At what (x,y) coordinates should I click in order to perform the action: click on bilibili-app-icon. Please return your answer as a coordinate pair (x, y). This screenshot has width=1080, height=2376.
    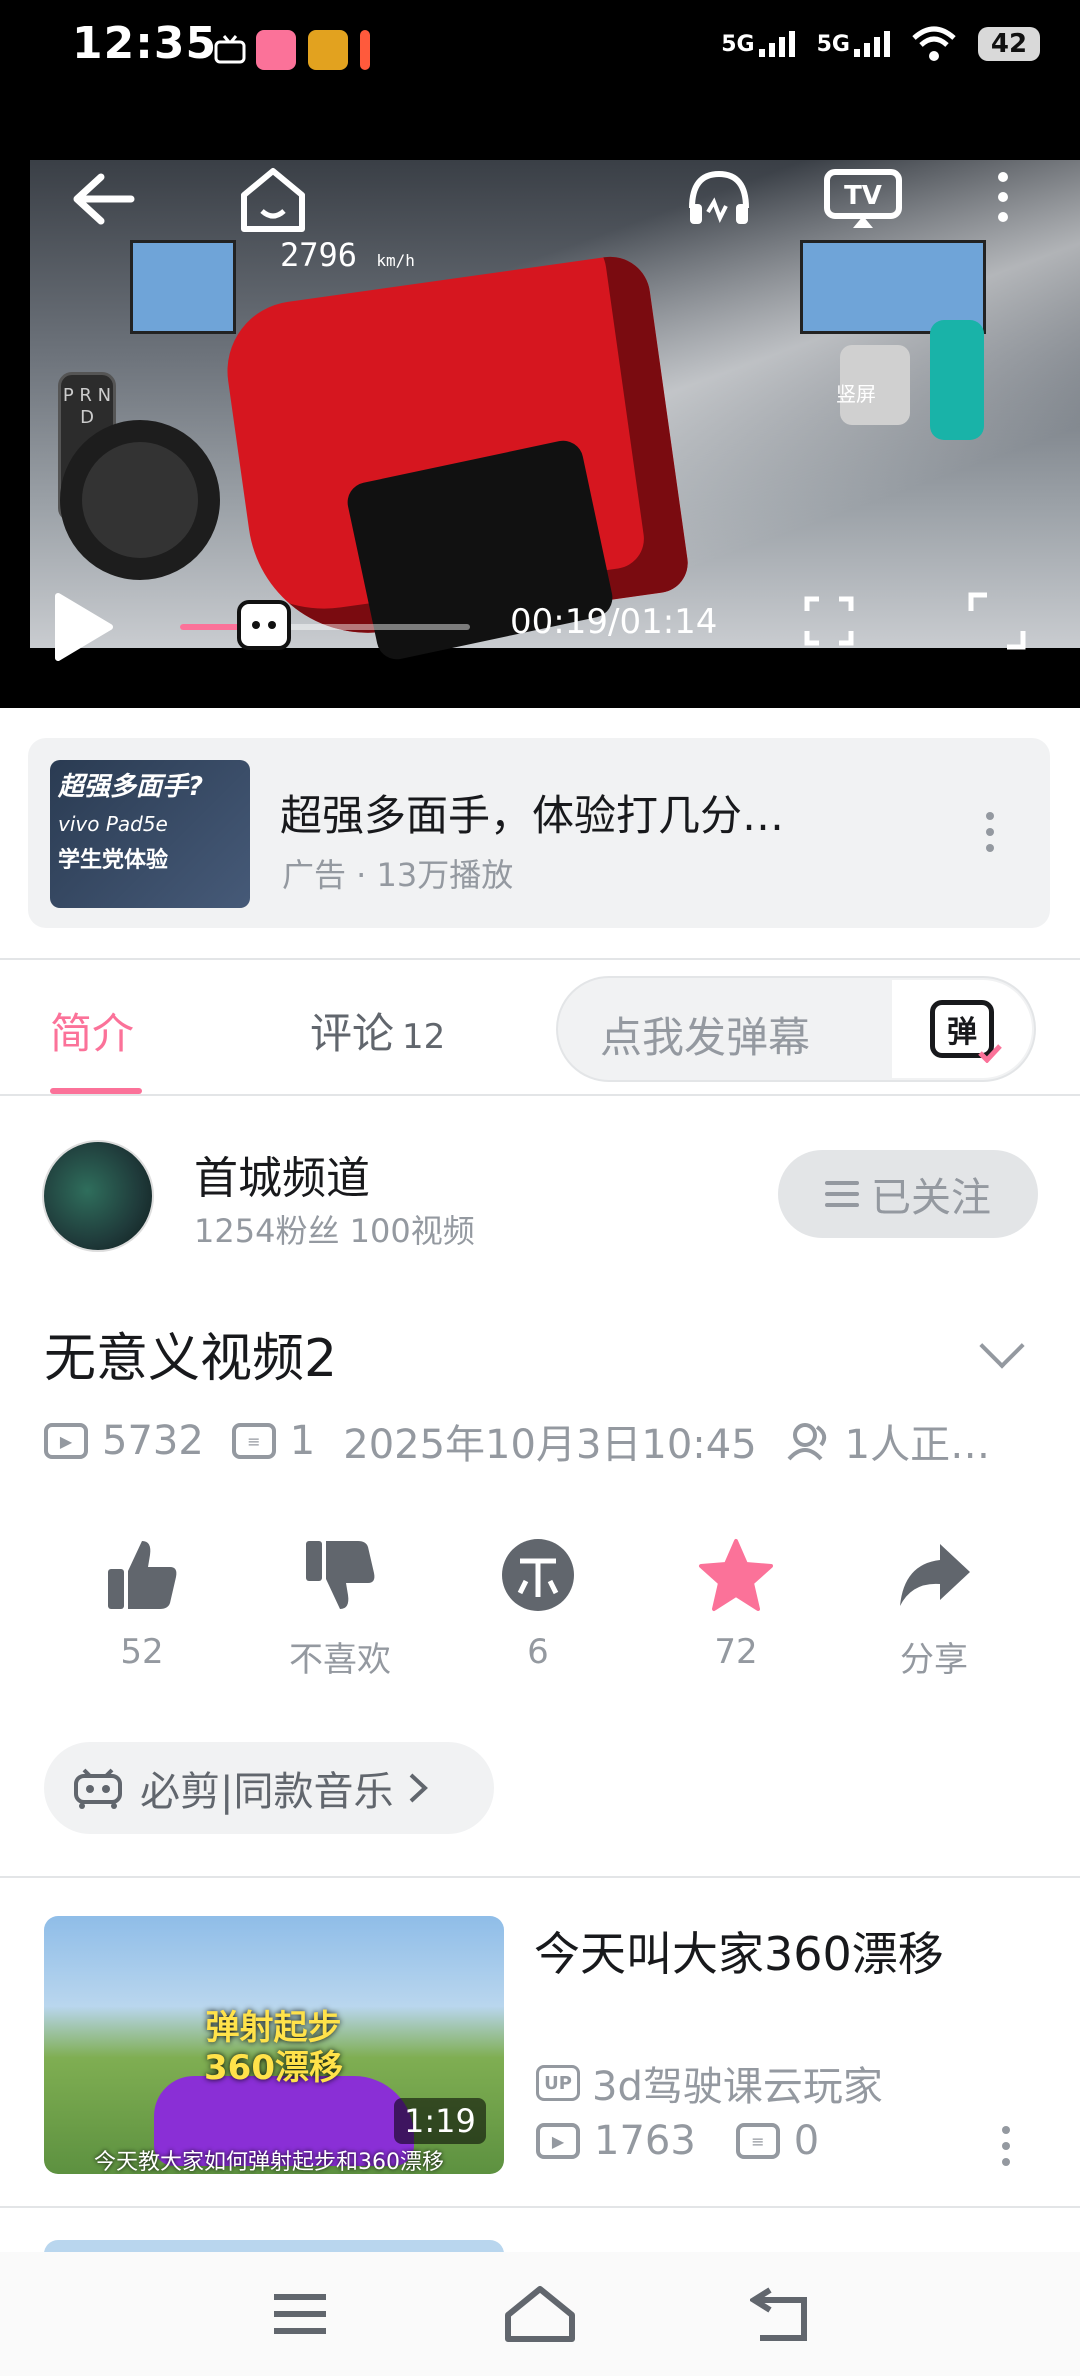
    Looking at the image, I should click on (276, 50).